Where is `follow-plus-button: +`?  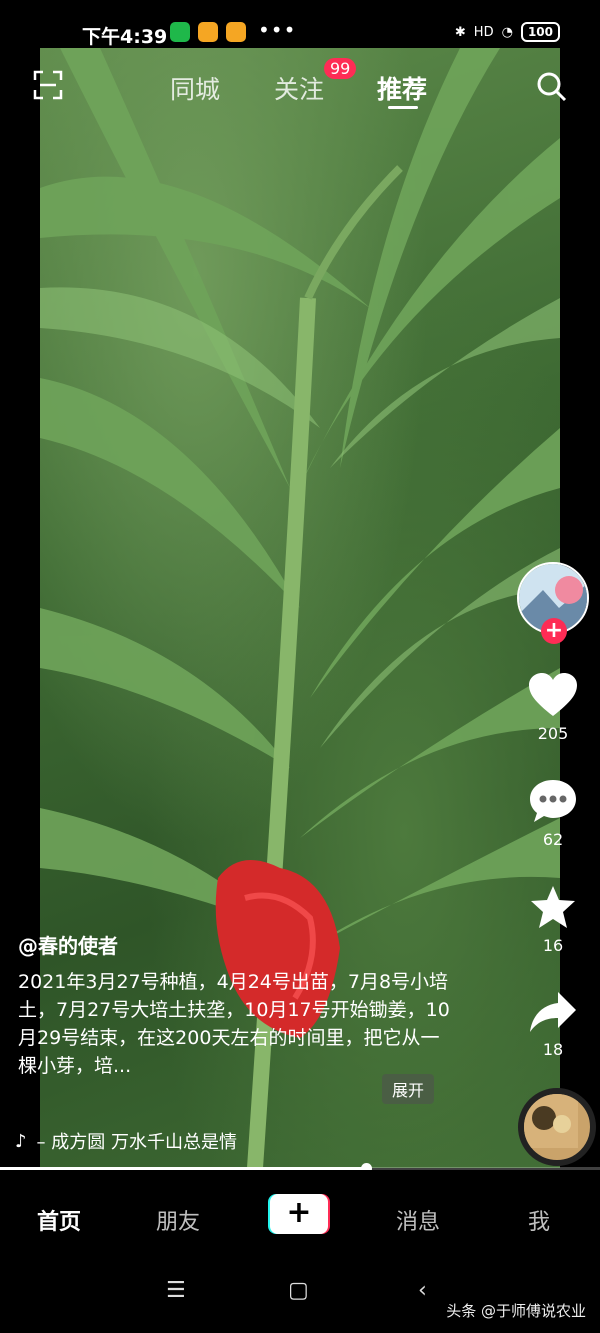 follow-plus-button: + is located at coordinates (554, 631).